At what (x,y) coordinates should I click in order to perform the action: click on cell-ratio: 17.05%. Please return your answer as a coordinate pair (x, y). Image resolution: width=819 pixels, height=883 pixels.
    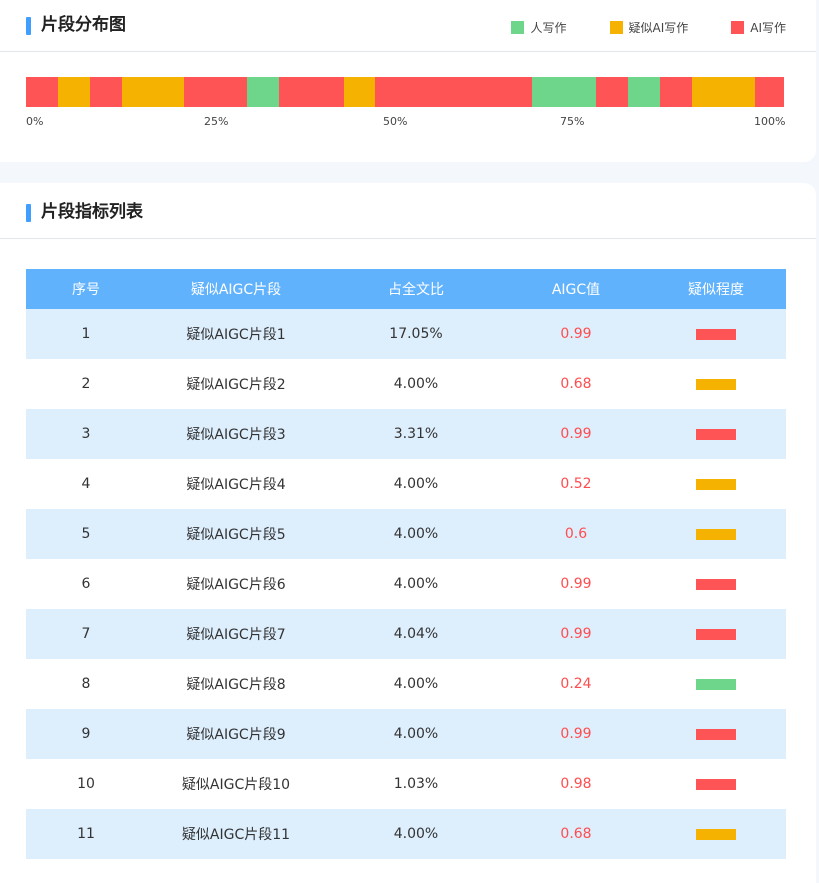
    Looking at the image, I should click on (416, 334).